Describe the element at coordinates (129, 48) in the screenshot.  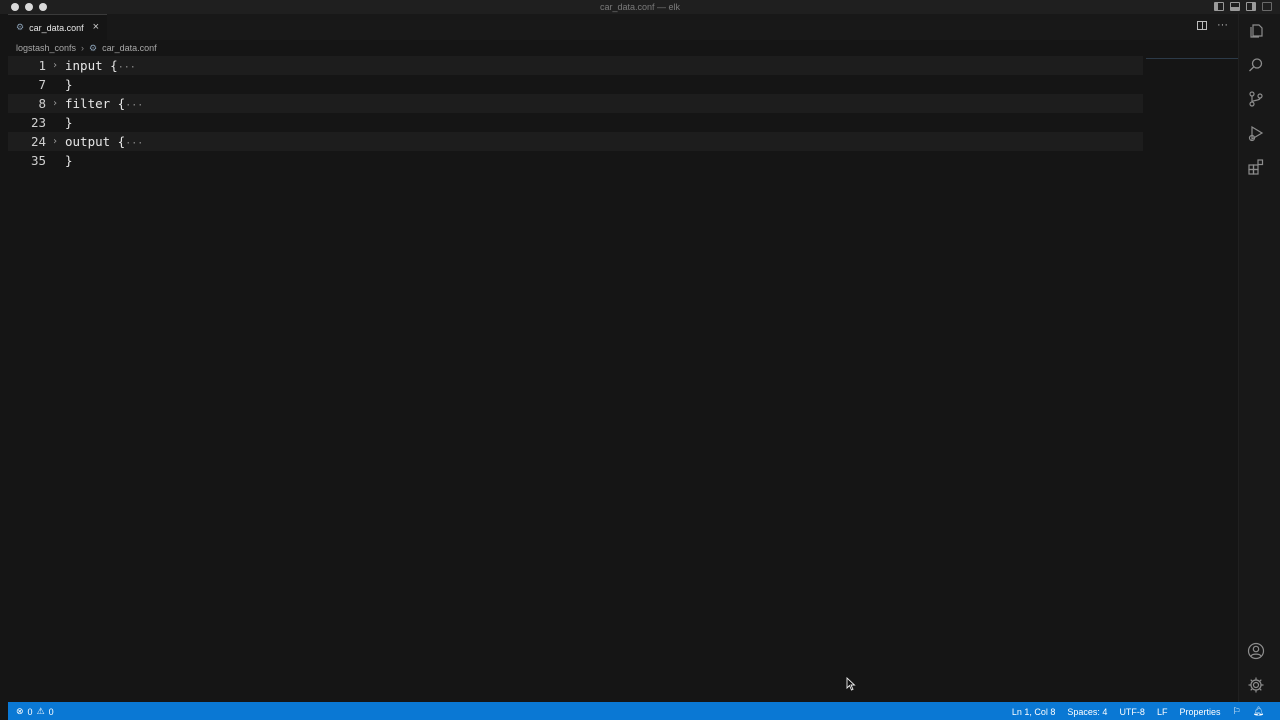
I see `breadcrumb-file: car_data.conf` at that location.